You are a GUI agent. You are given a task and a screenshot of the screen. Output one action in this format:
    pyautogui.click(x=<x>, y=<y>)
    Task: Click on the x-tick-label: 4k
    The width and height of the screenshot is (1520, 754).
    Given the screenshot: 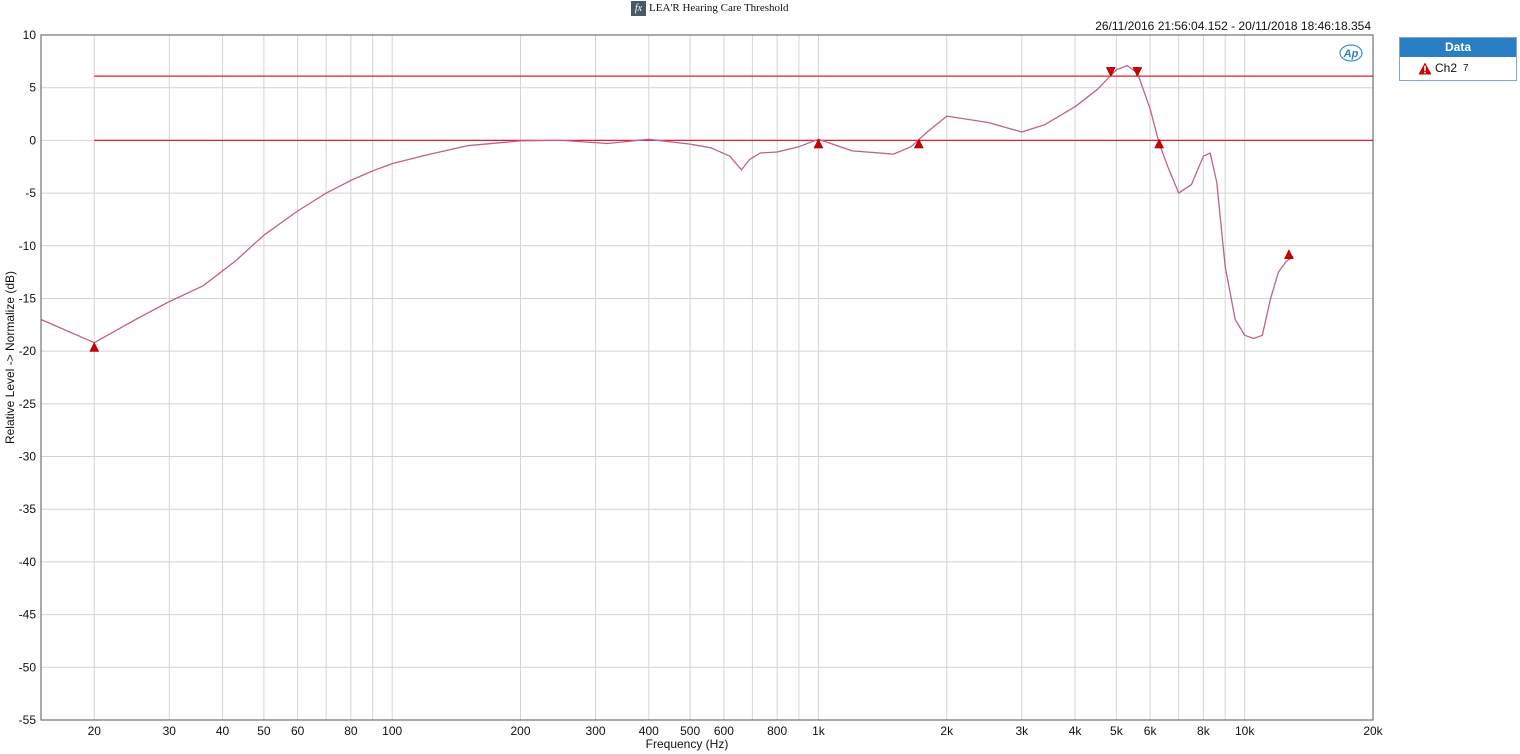 What is the action you would take?
    pyautogui.click(x=1076, y=731)
    